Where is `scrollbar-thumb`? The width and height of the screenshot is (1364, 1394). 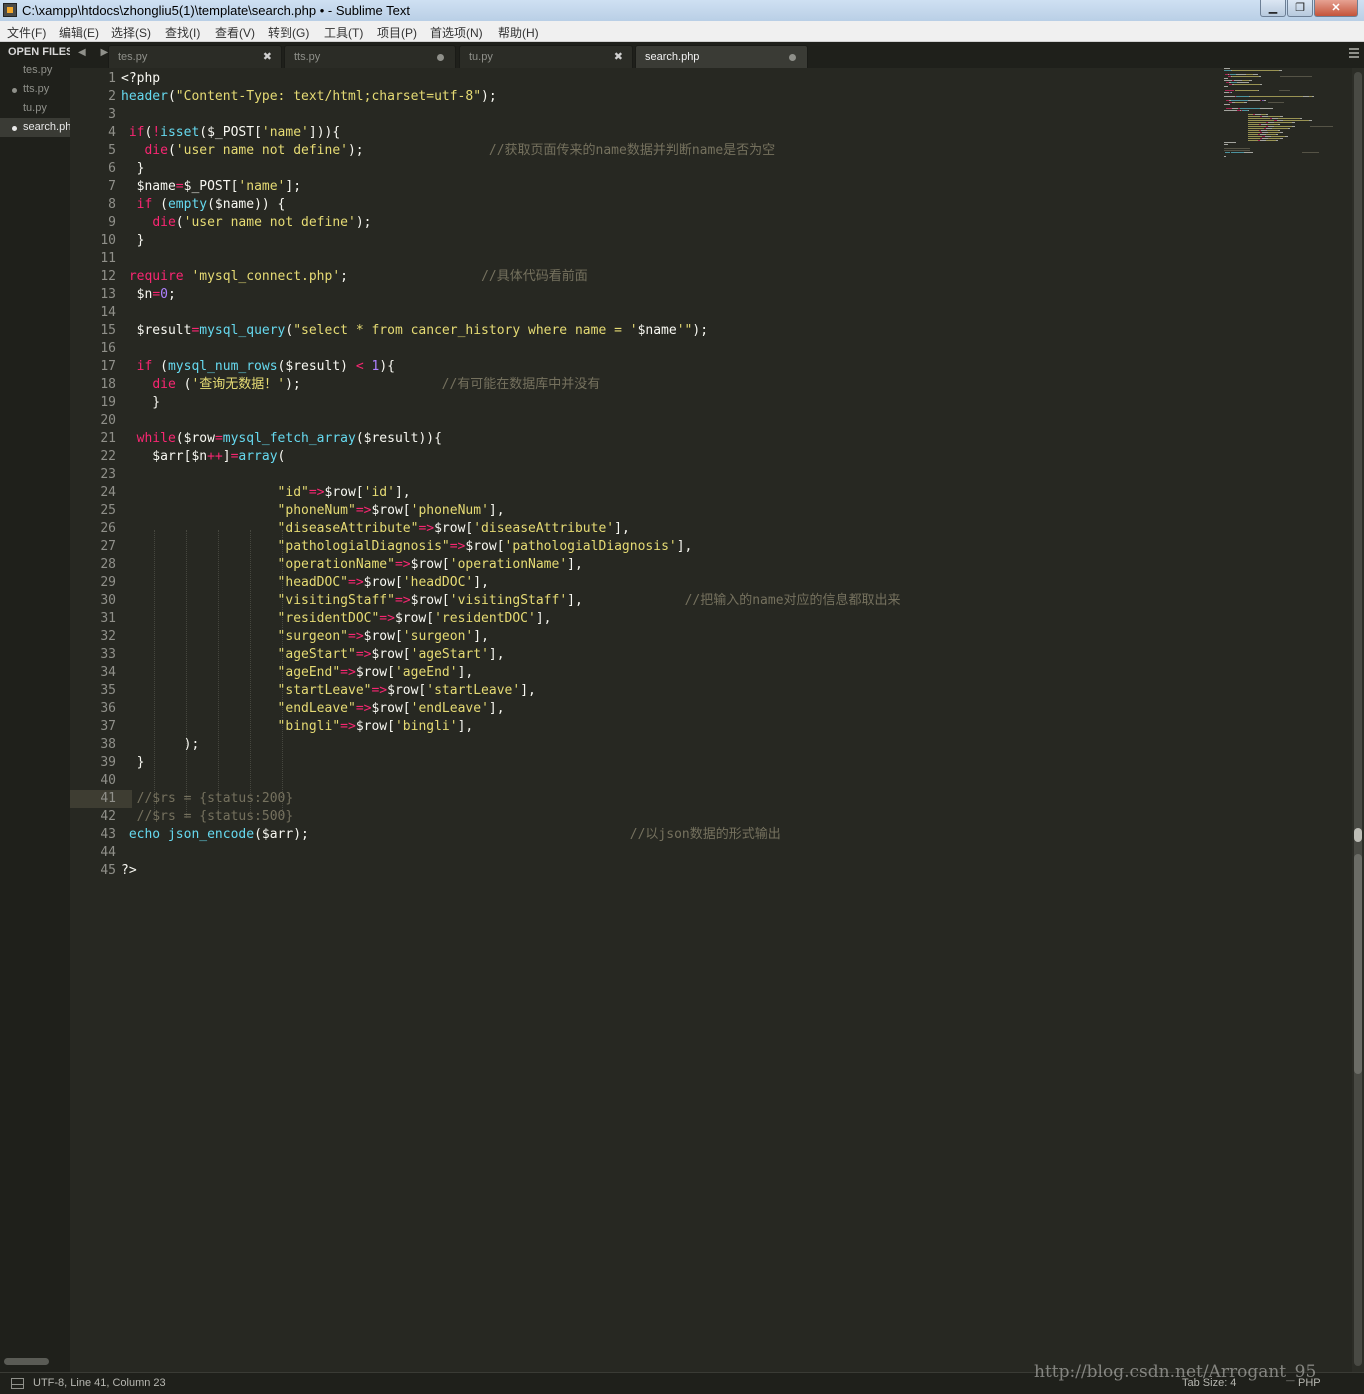 scrollbar-thumb is located at coordinates (1358, 835).